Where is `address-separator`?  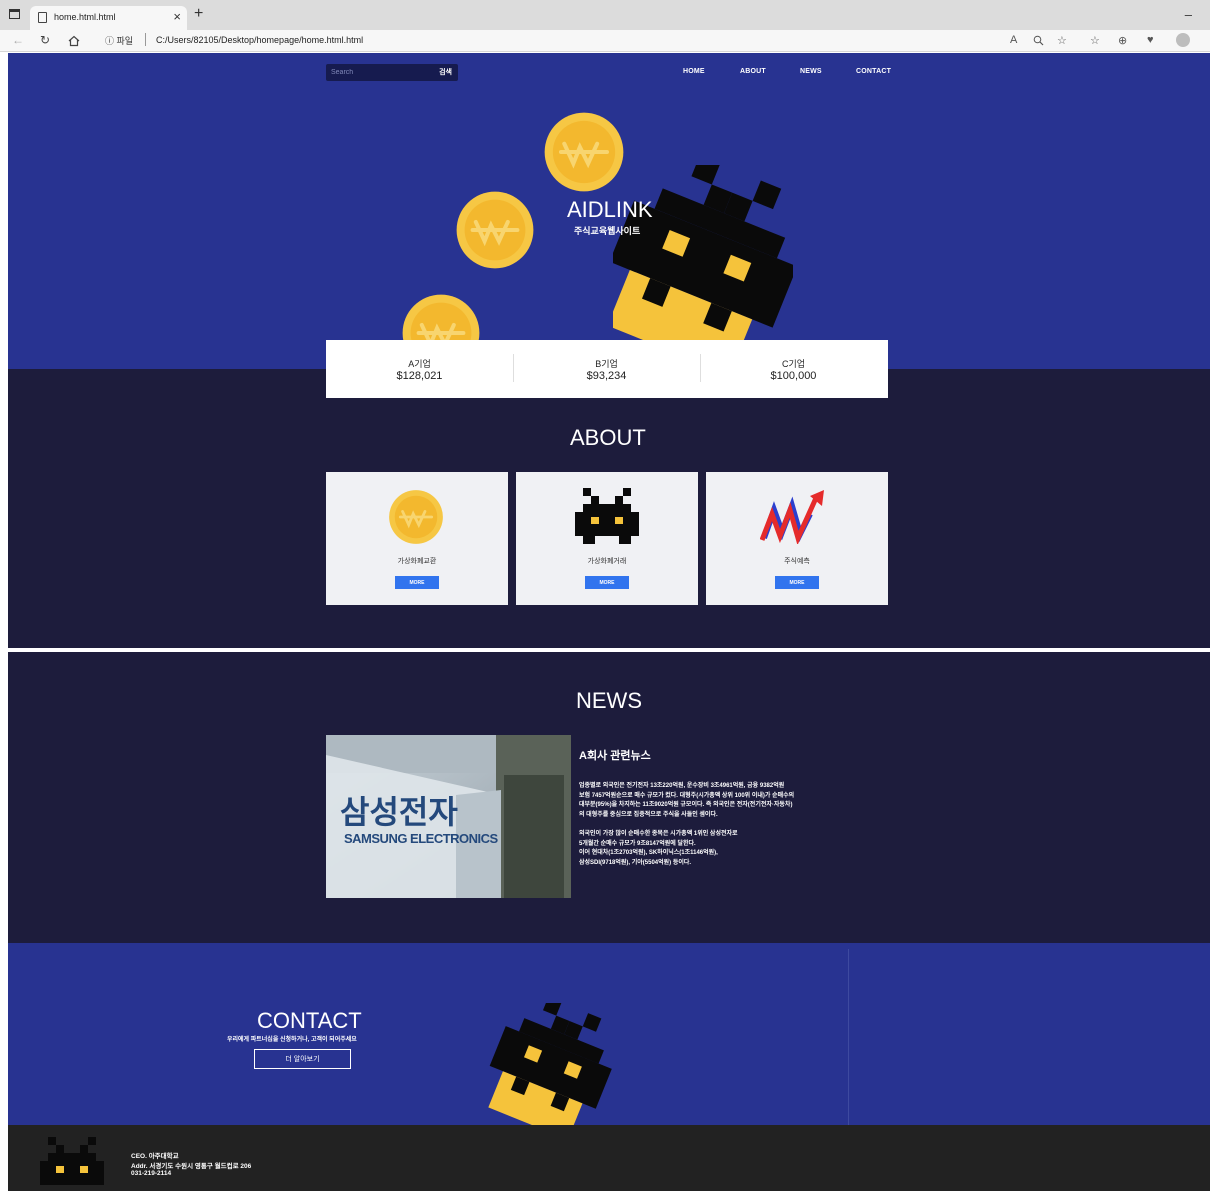
address-separator is located at coordinates (145, 39).